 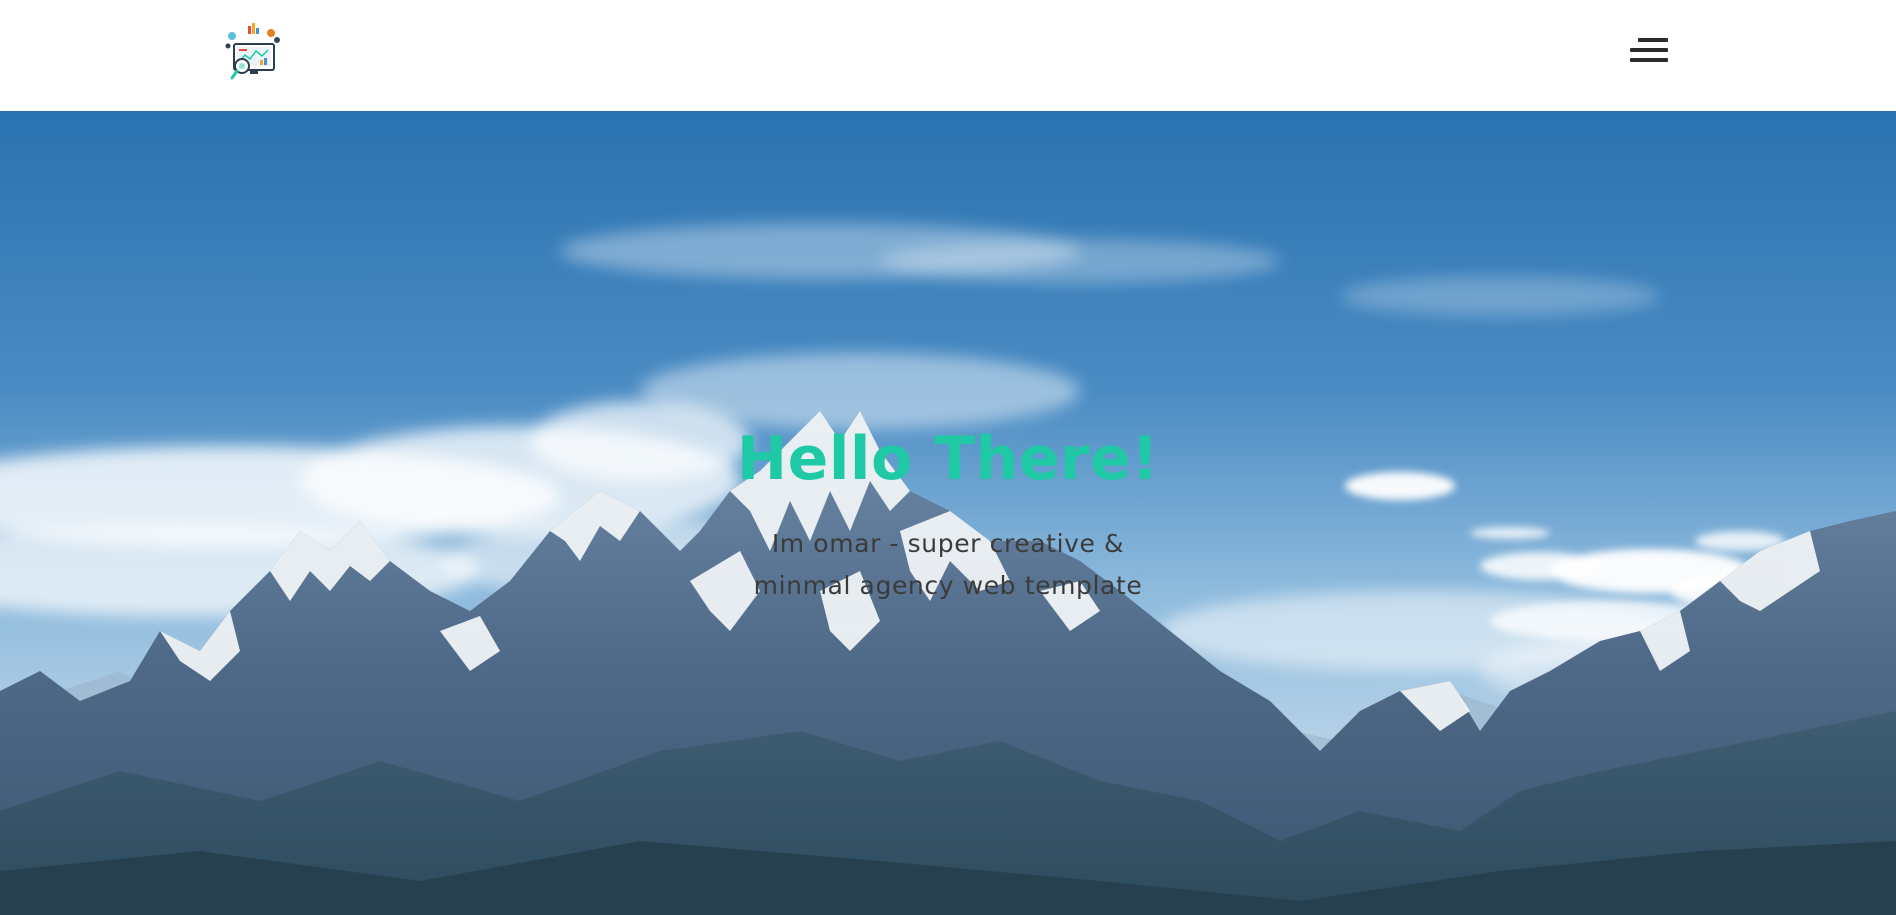 What do you see at coordinates (948, 55) in the screenshot?
I see `site-header` at bounding box center [948, 55].